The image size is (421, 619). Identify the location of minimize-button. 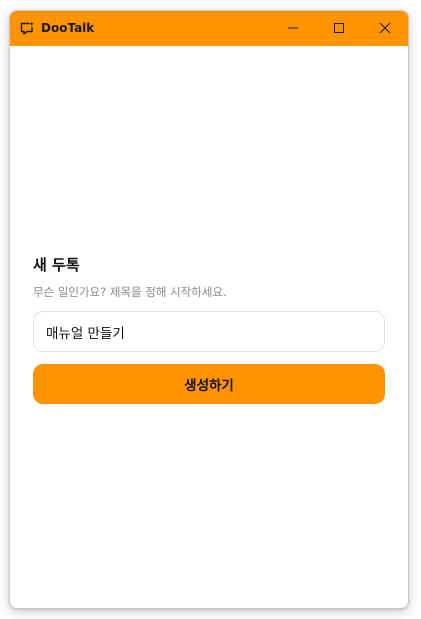
(293, 28).